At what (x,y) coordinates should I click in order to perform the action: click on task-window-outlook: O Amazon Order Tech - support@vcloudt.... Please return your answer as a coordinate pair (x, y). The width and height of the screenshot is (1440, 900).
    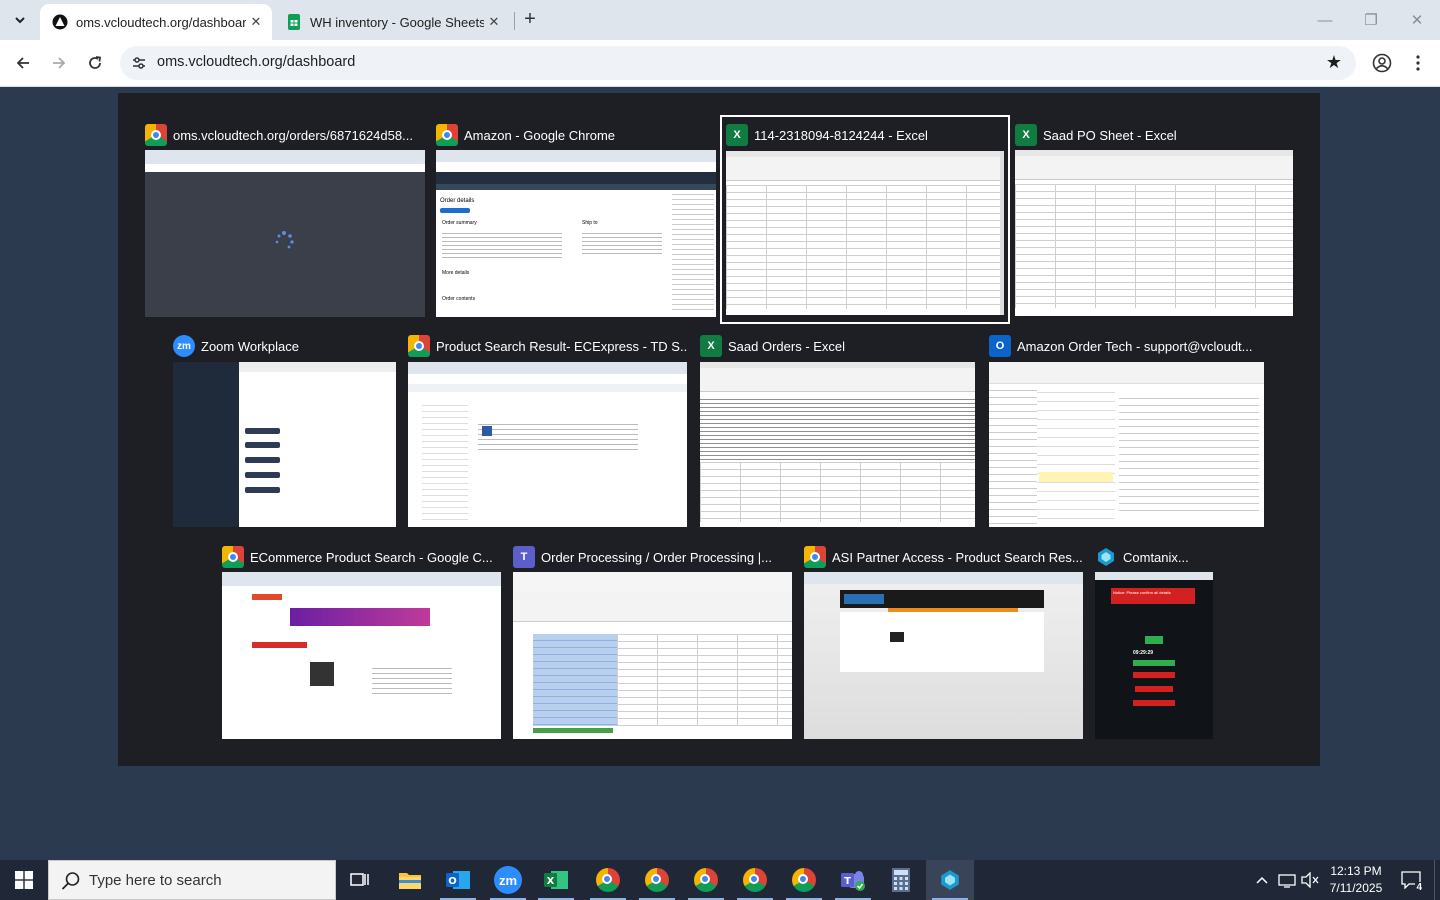
    Looking at the image, I should click on (1126, 431).